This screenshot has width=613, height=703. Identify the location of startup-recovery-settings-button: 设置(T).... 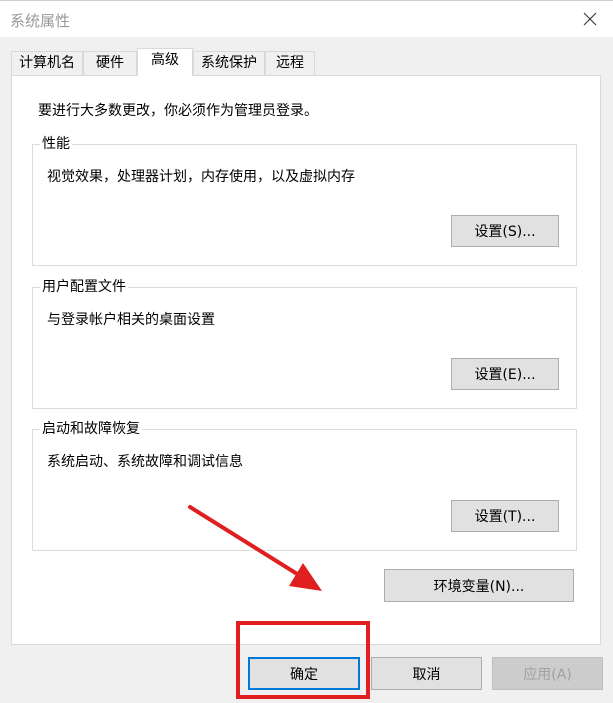
(505, 516).